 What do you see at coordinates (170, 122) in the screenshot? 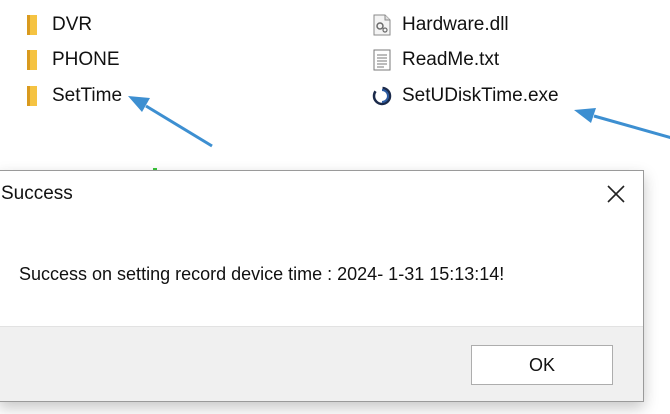
I see `arrow-to-settime` at bounding box center [170, 122].